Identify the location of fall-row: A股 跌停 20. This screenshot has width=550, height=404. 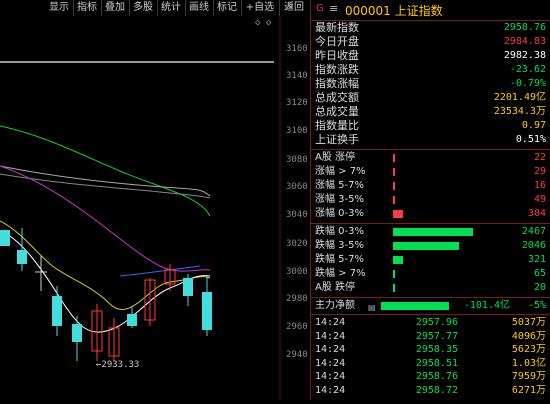
(430, 288).